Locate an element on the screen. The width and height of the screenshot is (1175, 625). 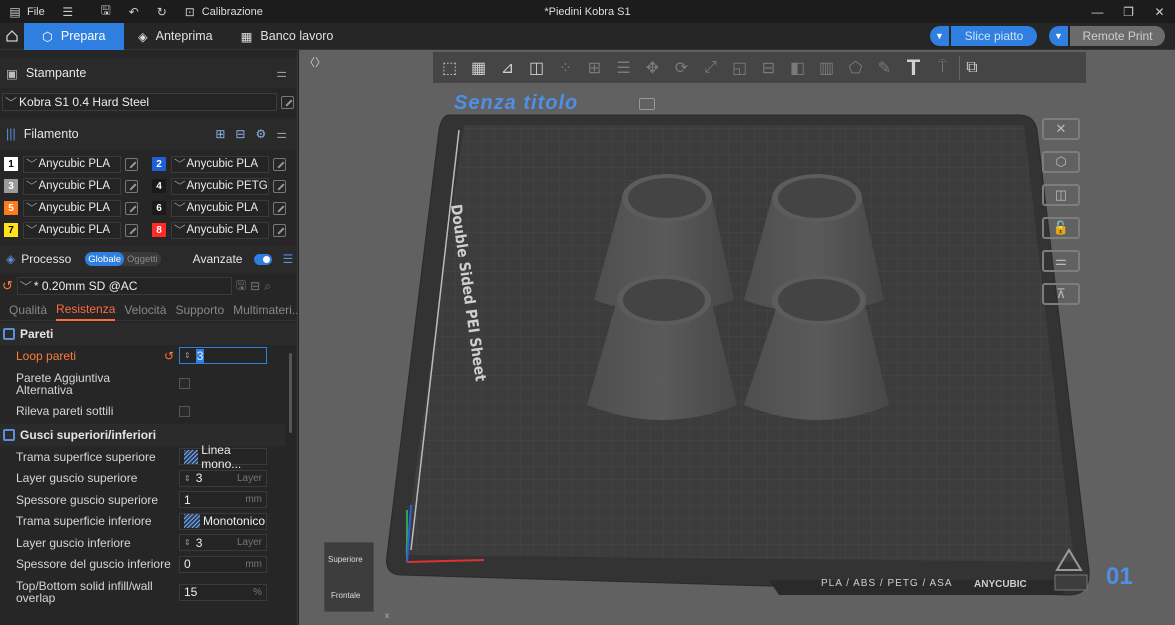
setting-label: Spessore del guscio inferiore is located at coordinates (93, 564).